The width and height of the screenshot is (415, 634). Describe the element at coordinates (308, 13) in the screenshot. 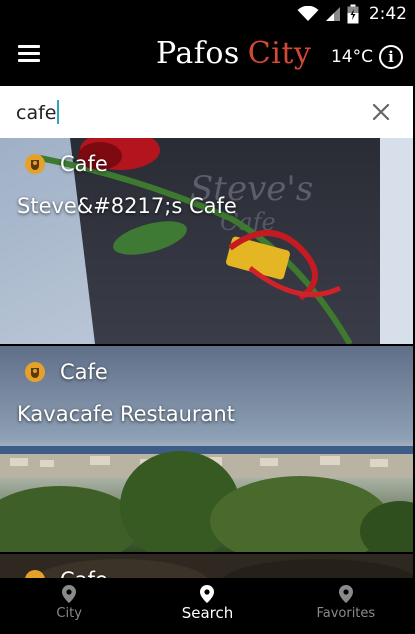

I see `wifi-icon` at that location.